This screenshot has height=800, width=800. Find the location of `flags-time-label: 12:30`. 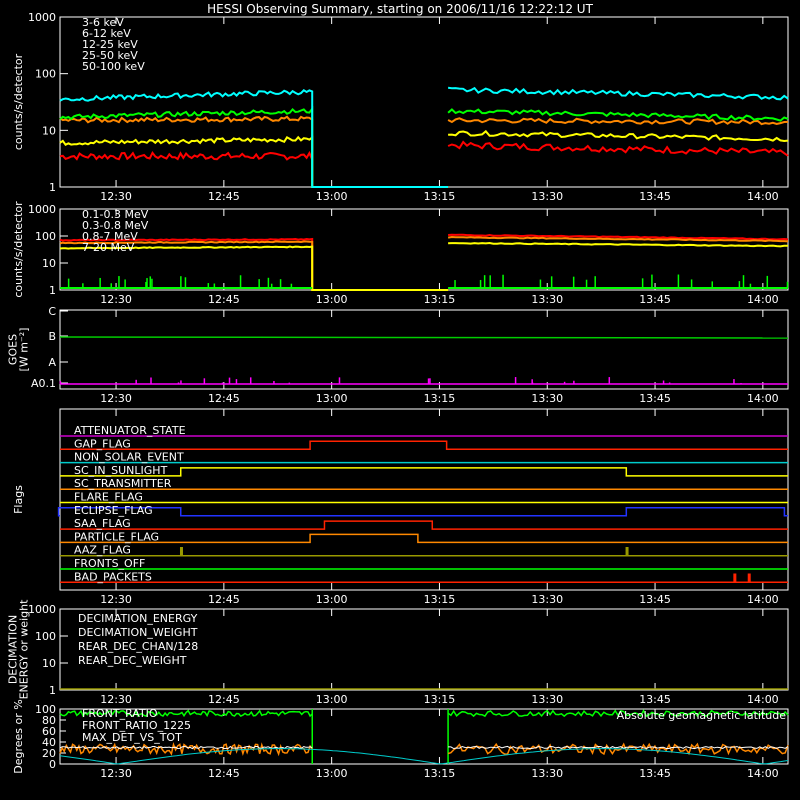

flags-time-label: 12:30 is located at coordinates (116, 599).